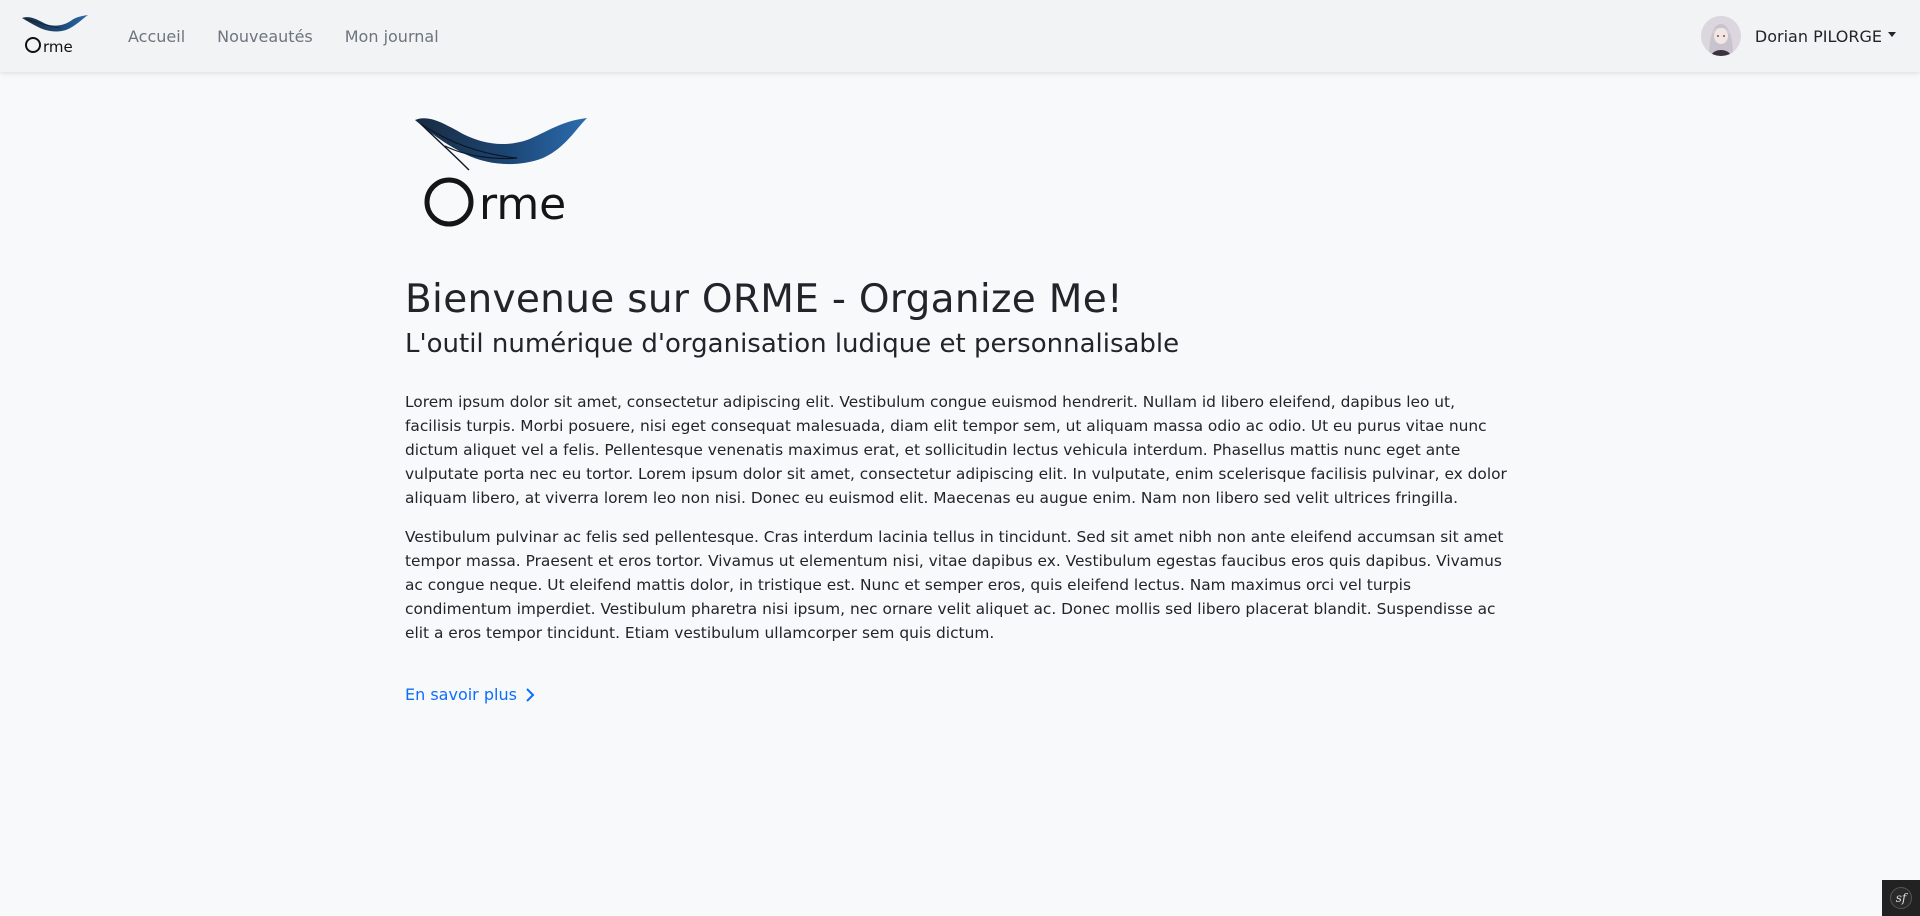 Image resolution: width=1920 pixels, height=916 pixels. What do you see at coordinates (392, 36) in the screenshot?
I see `nav-item-mon-journal: Mon journal` at bounding box center [392, 36].